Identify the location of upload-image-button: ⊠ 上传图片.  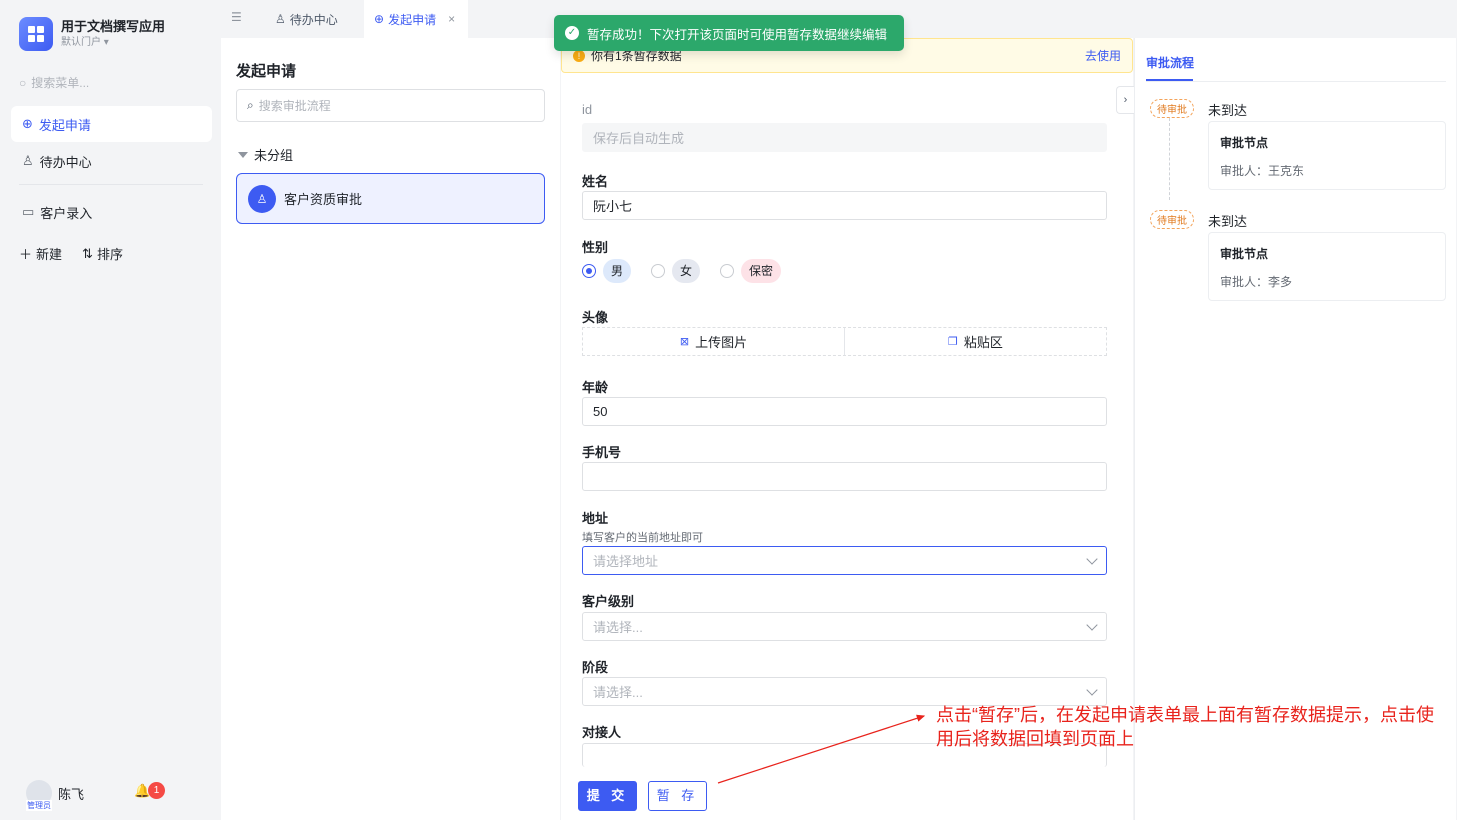
(713, 341).